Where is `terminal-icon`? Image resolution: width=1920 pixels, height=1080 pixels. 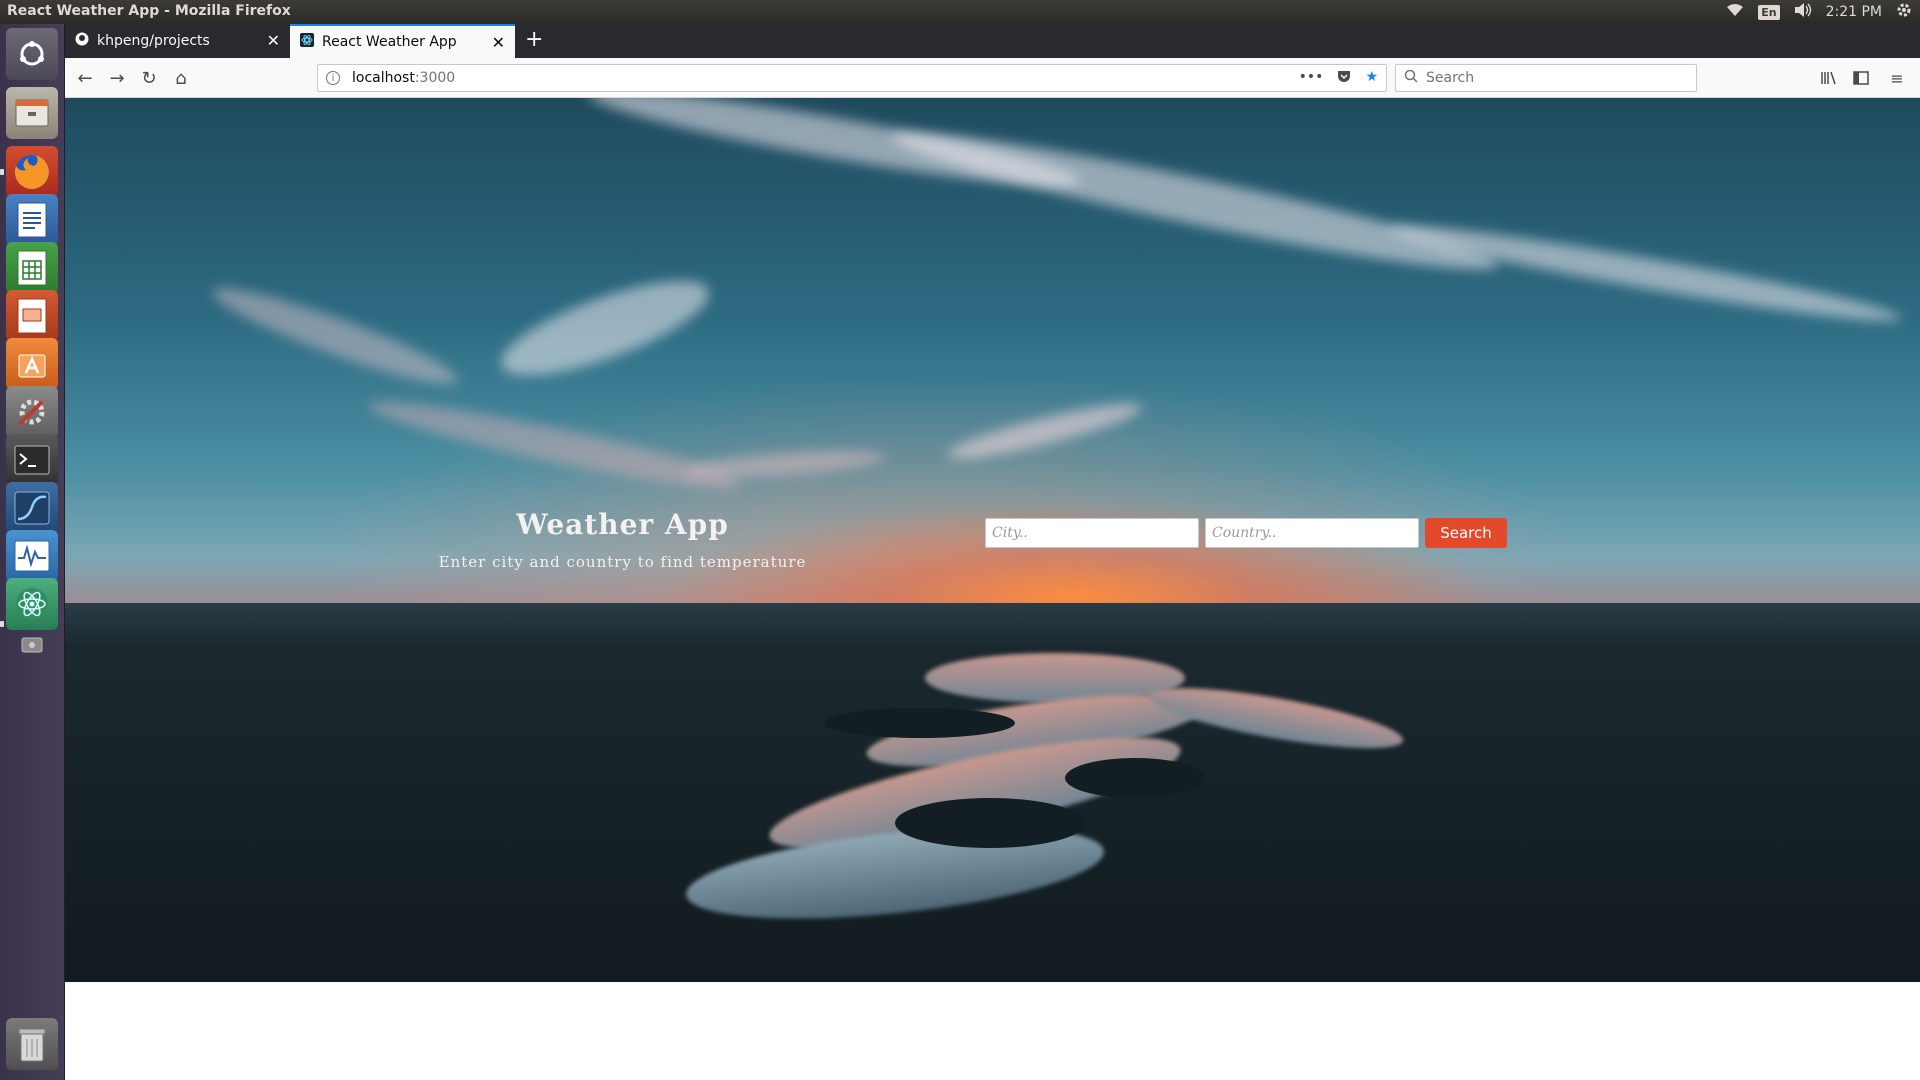
terminal-icon is located at coordinates (32, 460).